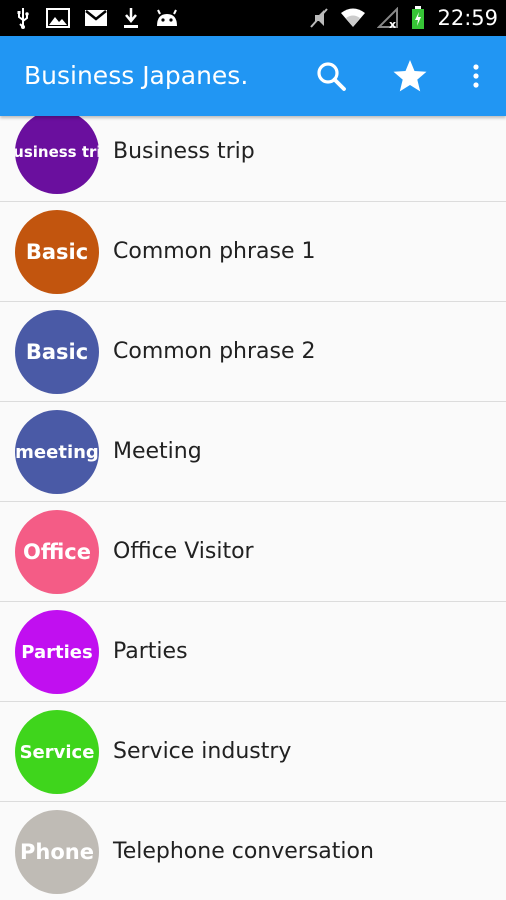 Image resolution: width=506 pixels, height=900 pixels. Describe the element at coordinates (23, 18) in the screenshot. I see `usb-icon` at that location.